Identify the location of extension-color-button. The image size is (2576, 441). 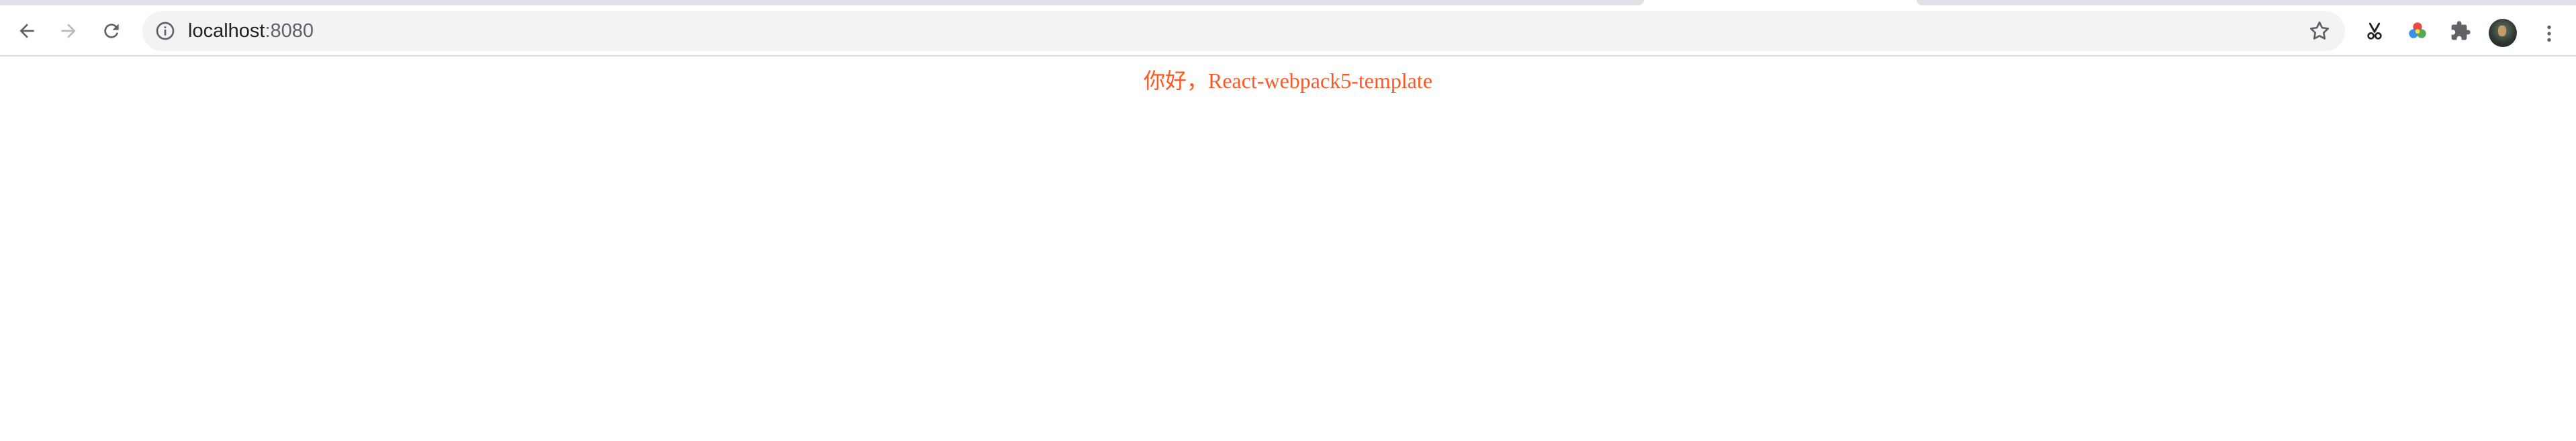
(2417, 30).